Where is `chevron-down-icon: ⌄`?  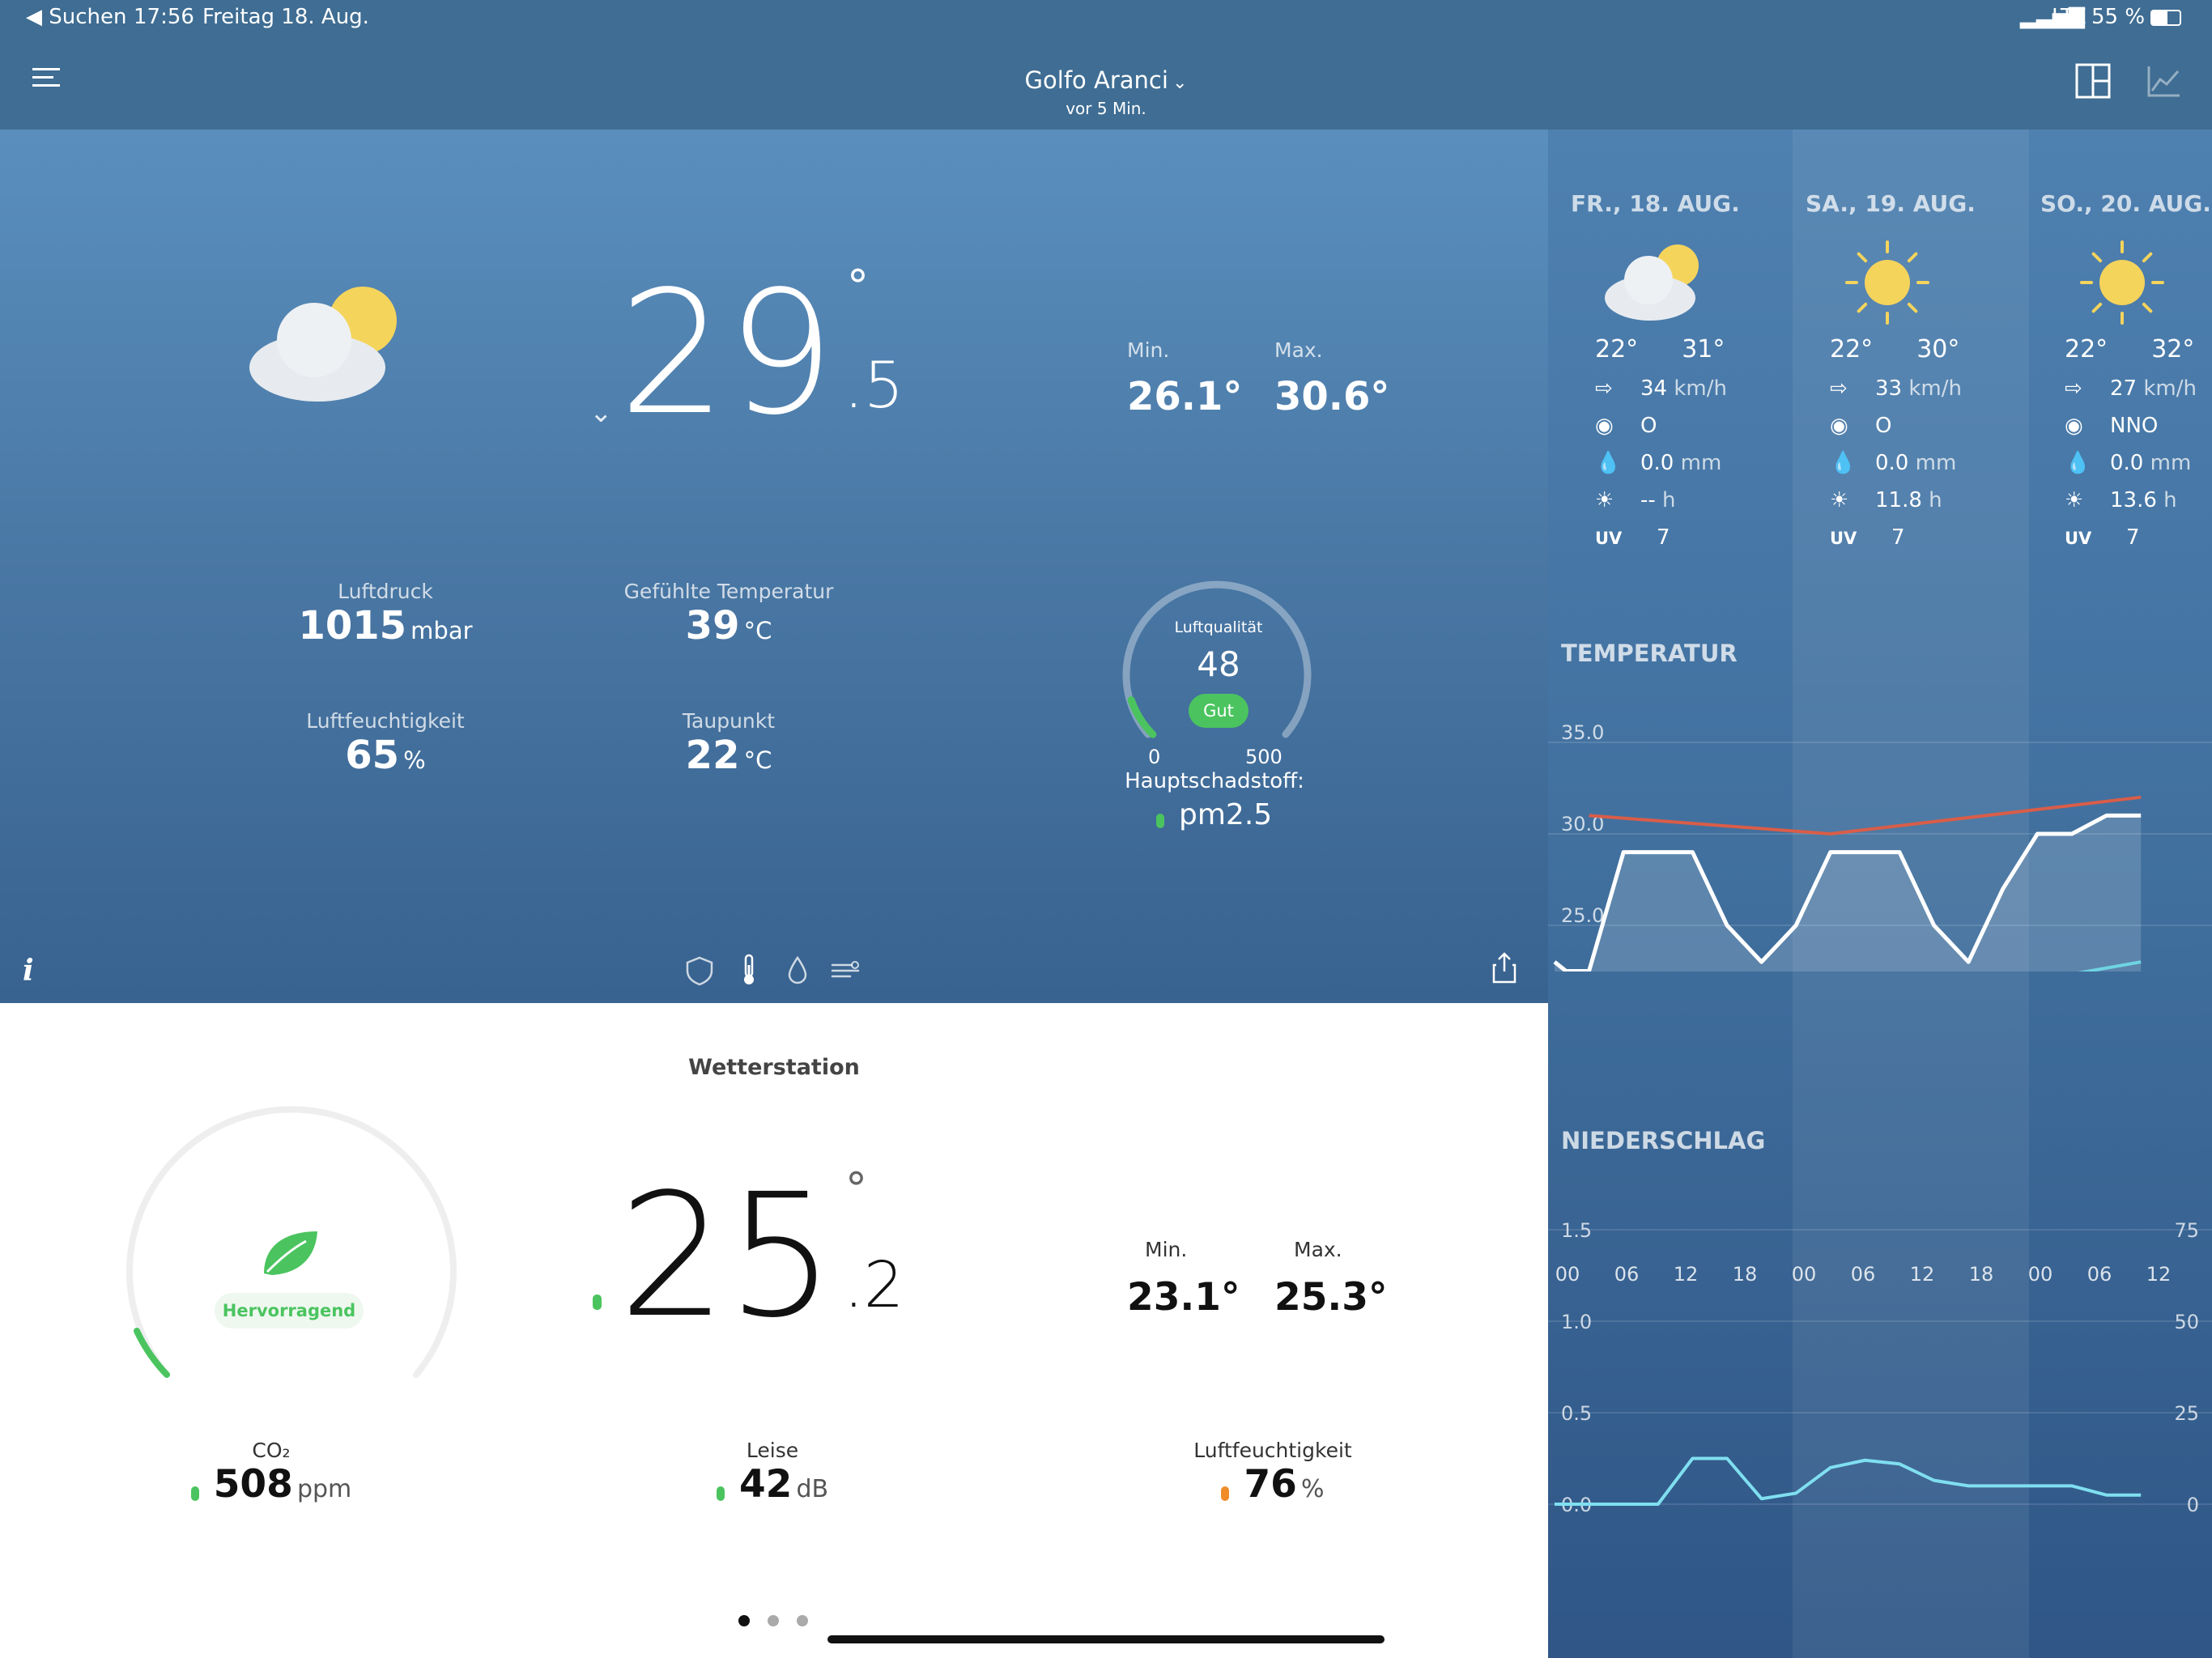
chevron-down-icon: ⌄ is located at coordinates (1180, 83).